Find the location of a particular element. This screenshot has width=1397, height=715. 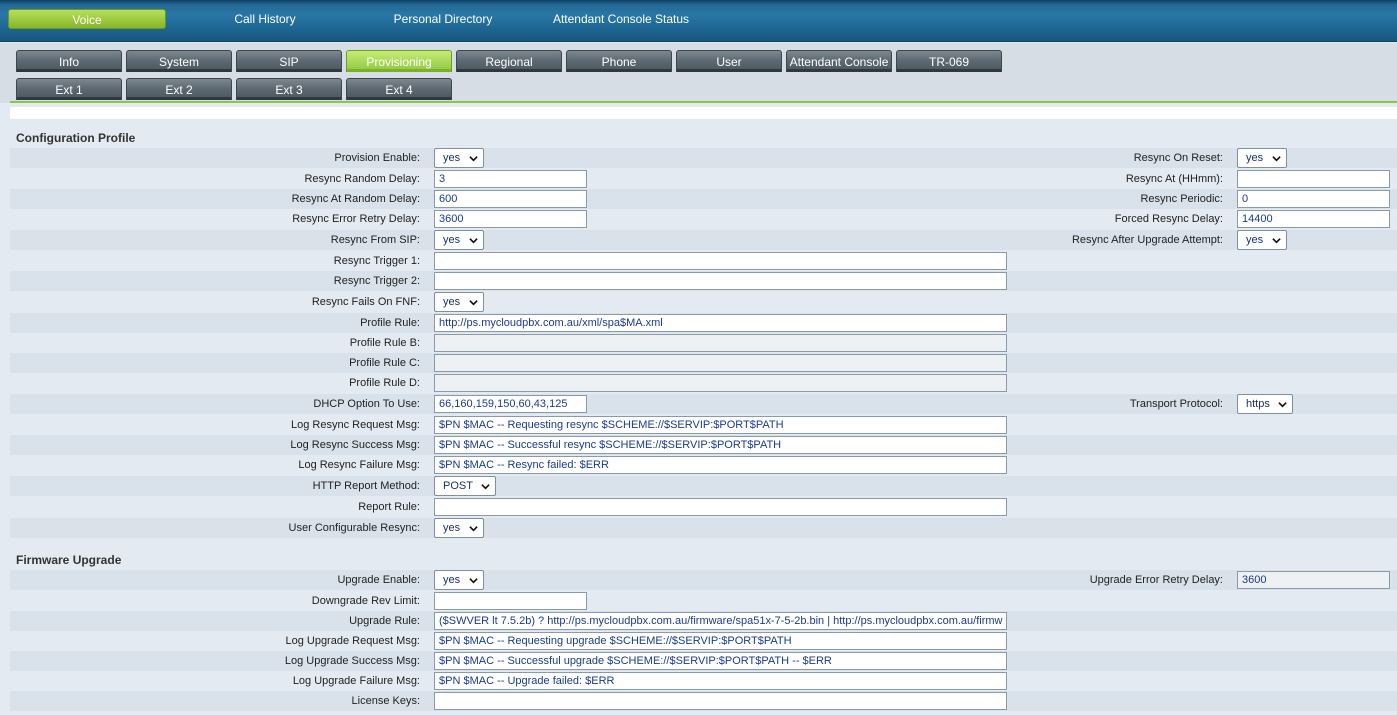

section-title-configuration-profile: Configuration Profile is located at coordinates (76, 138).